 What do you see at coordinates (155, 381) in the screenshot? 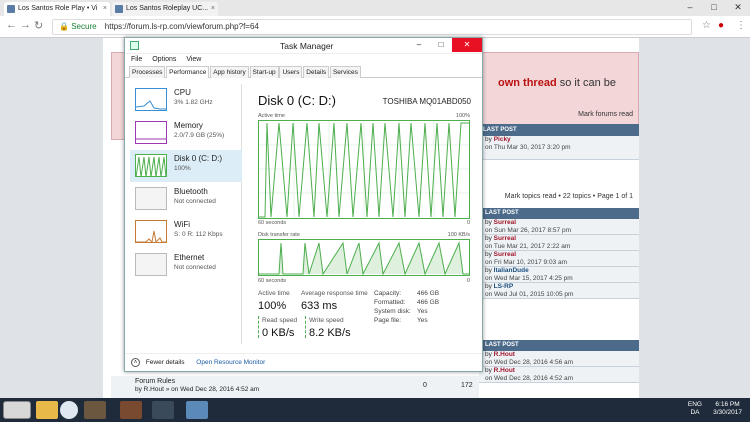
I see `topic-title: Forum Rules` at bounding box center [155, 381].